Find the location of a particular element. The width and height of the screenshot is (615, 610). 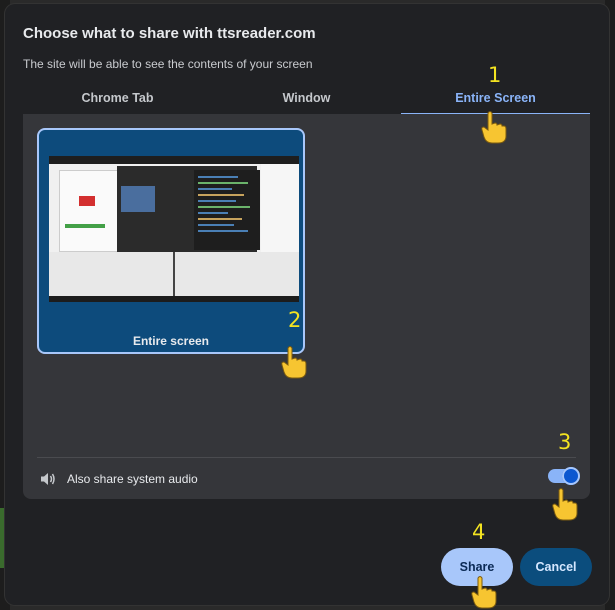

screen-preview-thumbnail is located at coordinates (174, 229).